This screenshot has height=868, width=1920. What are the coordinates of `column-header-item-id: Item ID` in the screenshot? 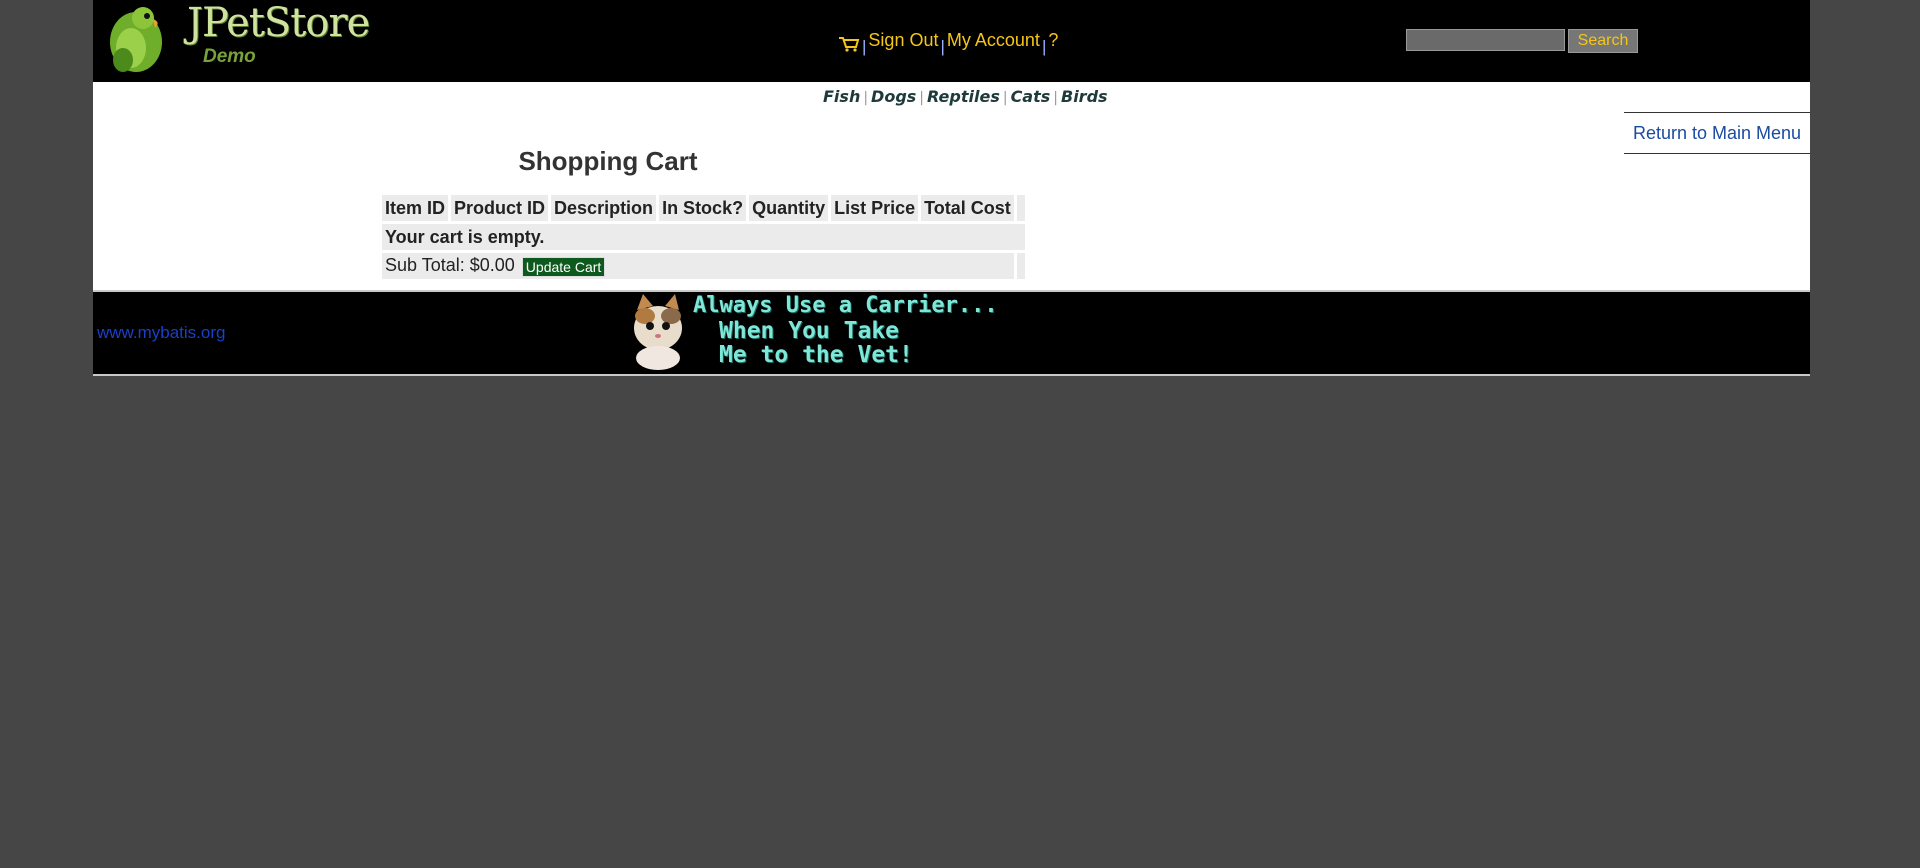 It's located at (415, 208).